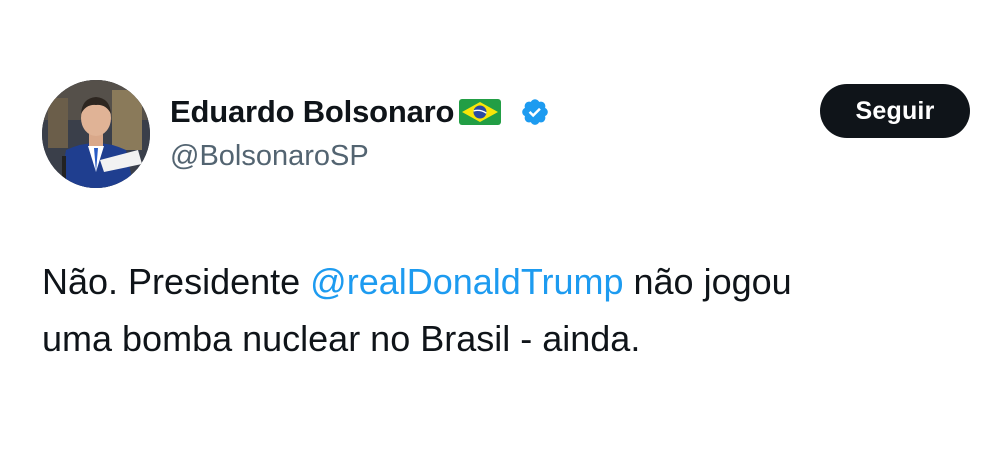 The height and width of the screenshot is (475, 1000). Describe the element at coordinates (269, 156) in the screenshot. I see `author-handle: @BolsonaroSP` at that location.